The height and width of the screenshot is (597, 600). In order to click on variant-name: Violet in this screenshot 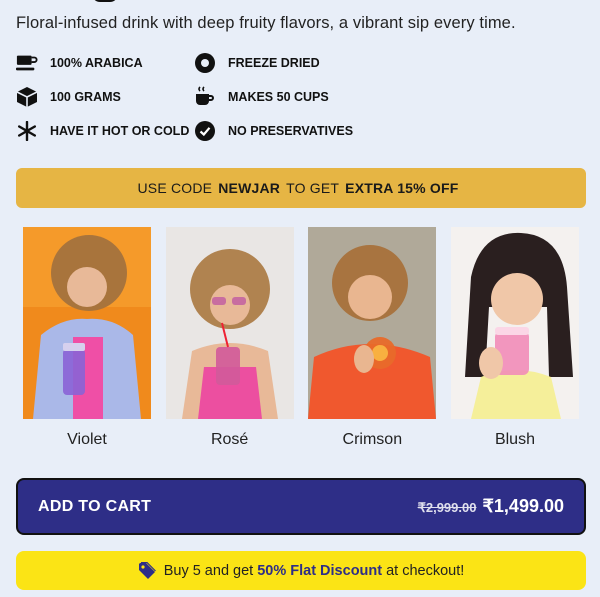, I will do `click(87, 439)`.